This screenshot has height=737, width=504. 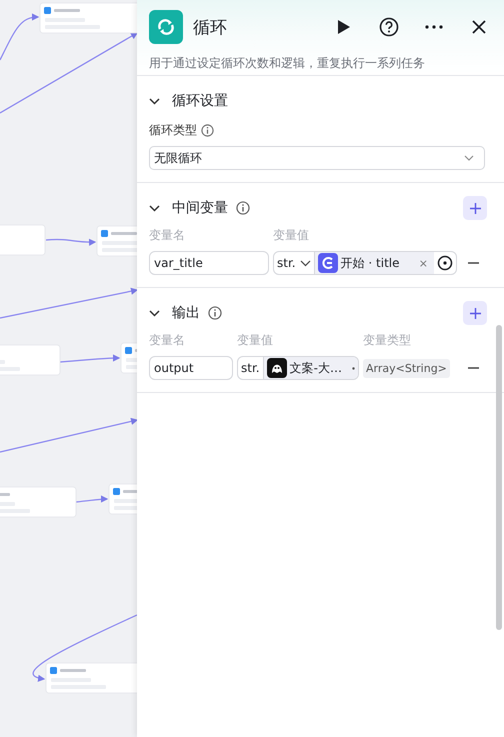 What do you see at coordinates (200, 101) in the screenshot?
I see `section-title: 循环设置` at bounding box center [200, 101].